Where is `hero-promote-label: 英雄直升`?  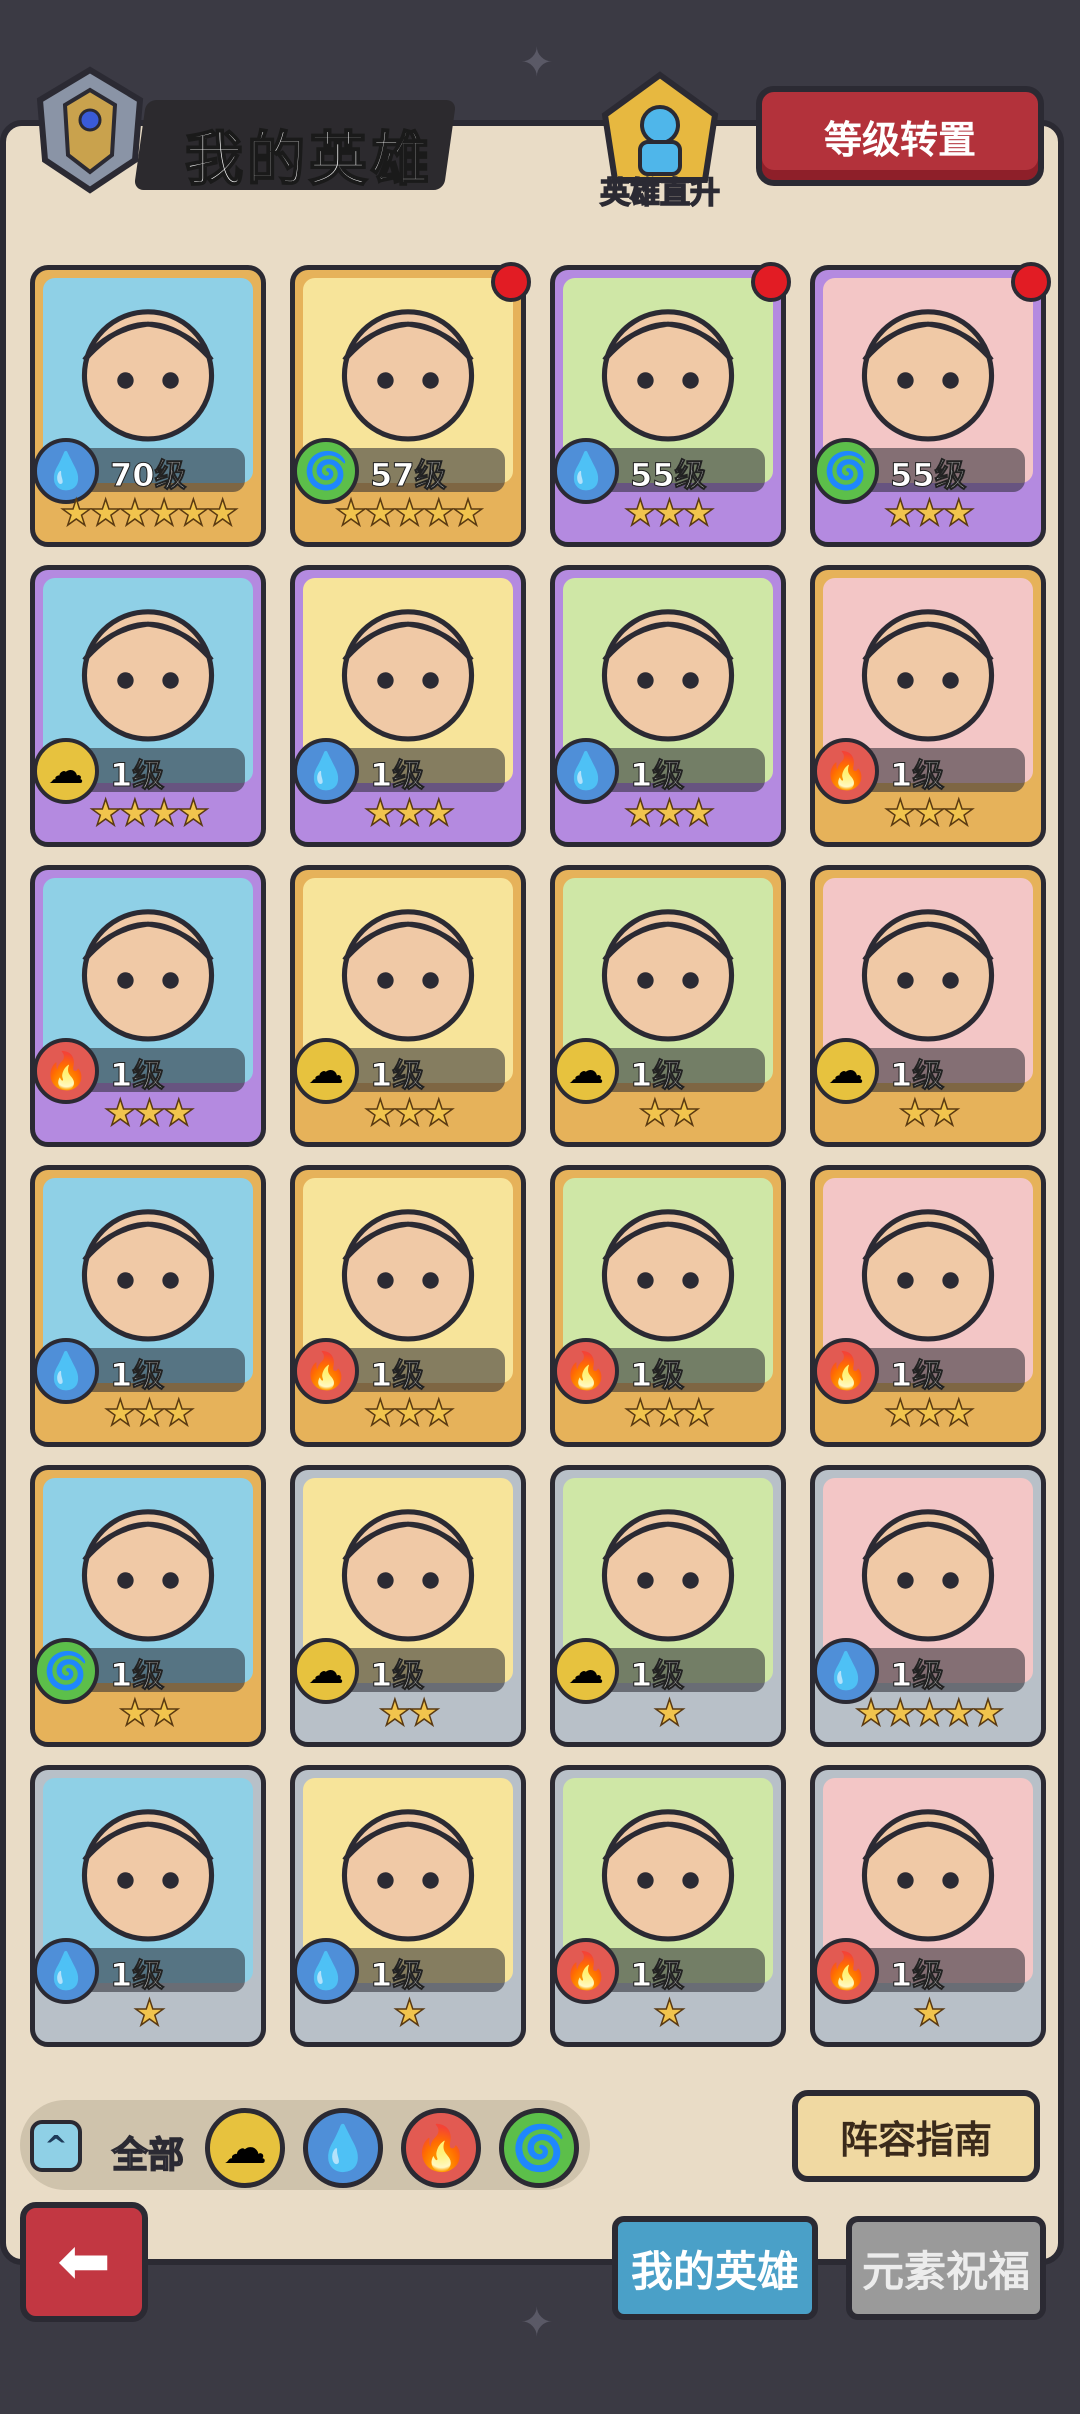 hero-promote-label: 英雄直升 is located at coordinates (660, 190).